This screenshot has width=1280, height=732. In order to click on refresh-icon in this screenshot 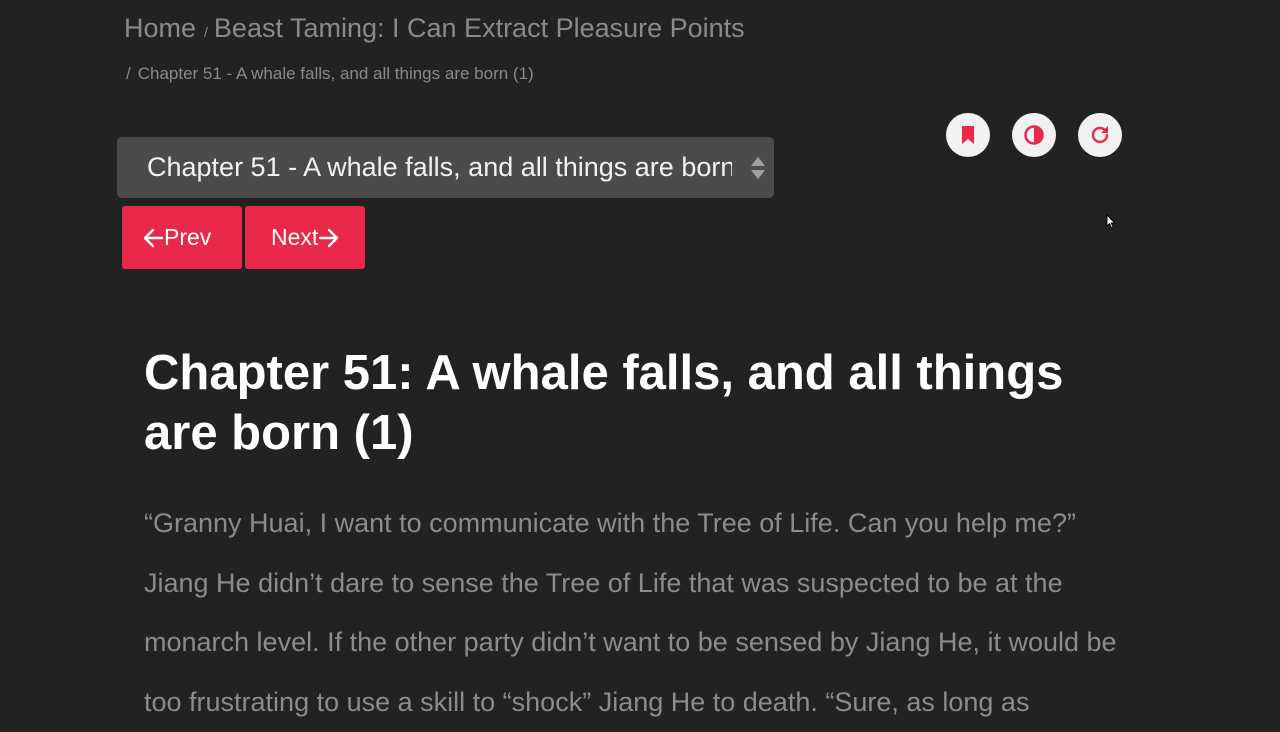, I will do `click(1100, 135)`.